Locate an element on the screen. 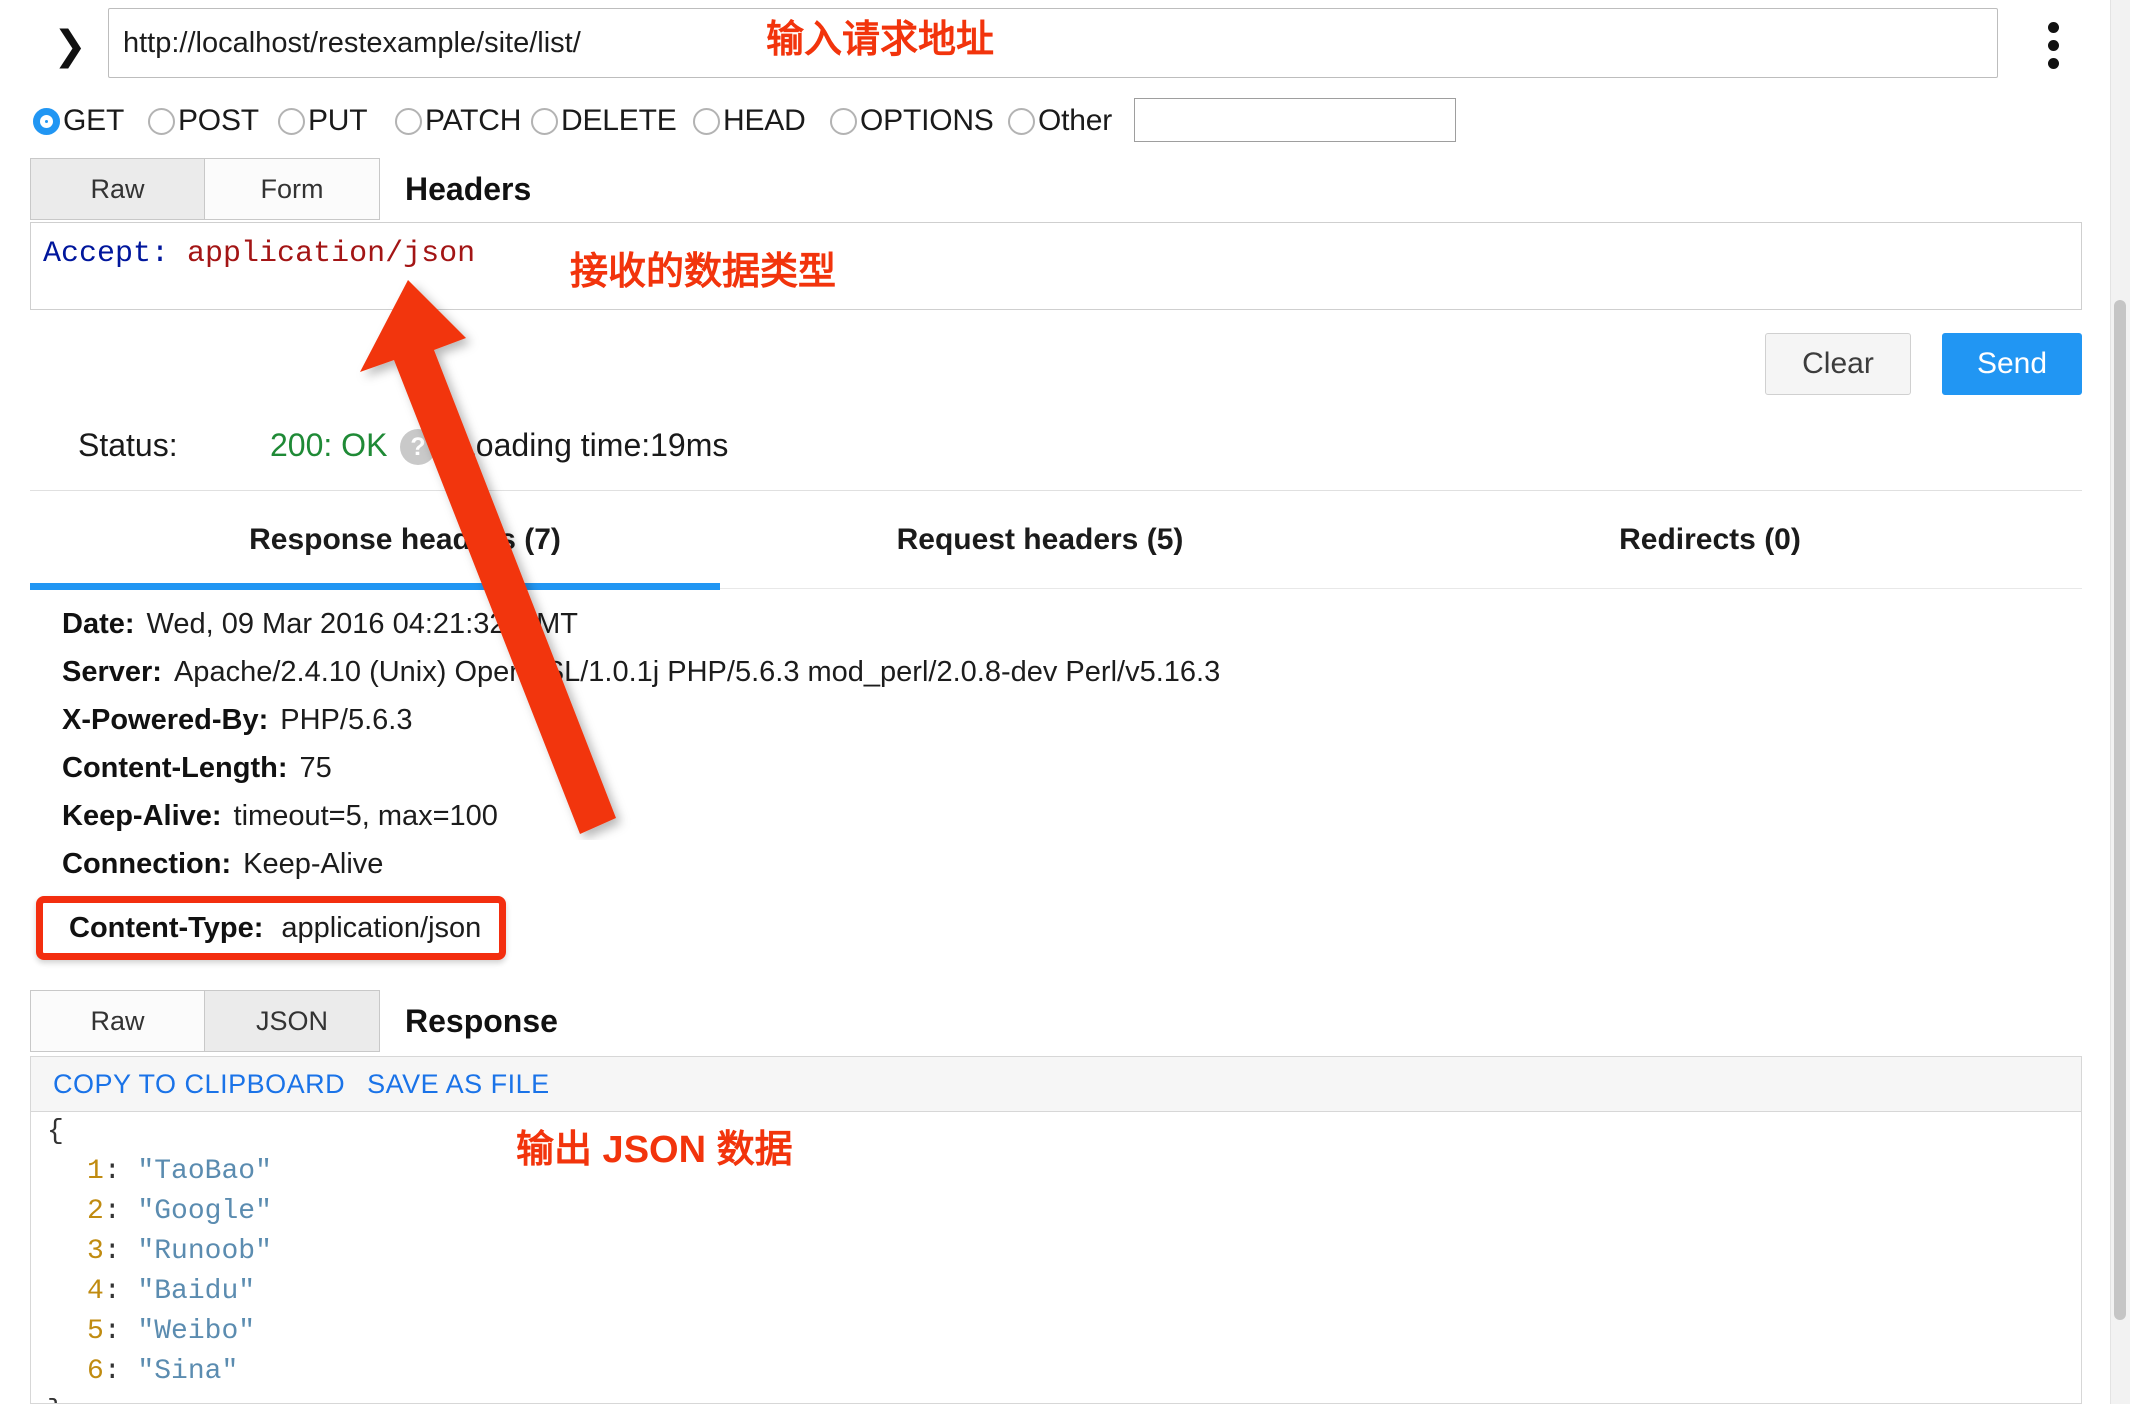 This screenshot has height=1404, width=2130. header-name: Date: is located at coordinates (98, 624).